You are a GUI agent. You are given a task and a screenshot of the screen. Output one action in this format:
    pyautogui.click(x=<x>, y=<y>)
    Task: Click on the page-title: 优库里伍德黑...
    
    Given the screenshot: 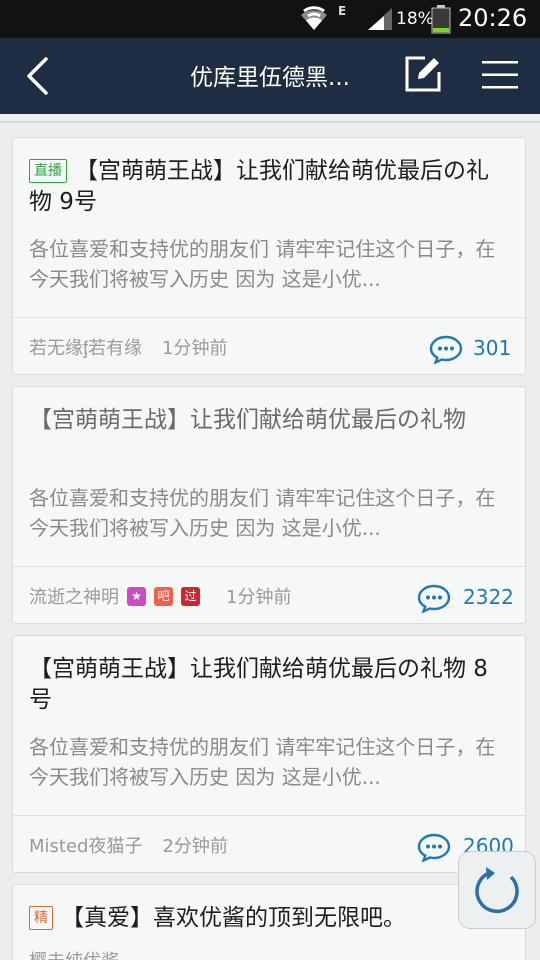 What is the action you would take?
    pyautogui.click(x=270, y=78)
    